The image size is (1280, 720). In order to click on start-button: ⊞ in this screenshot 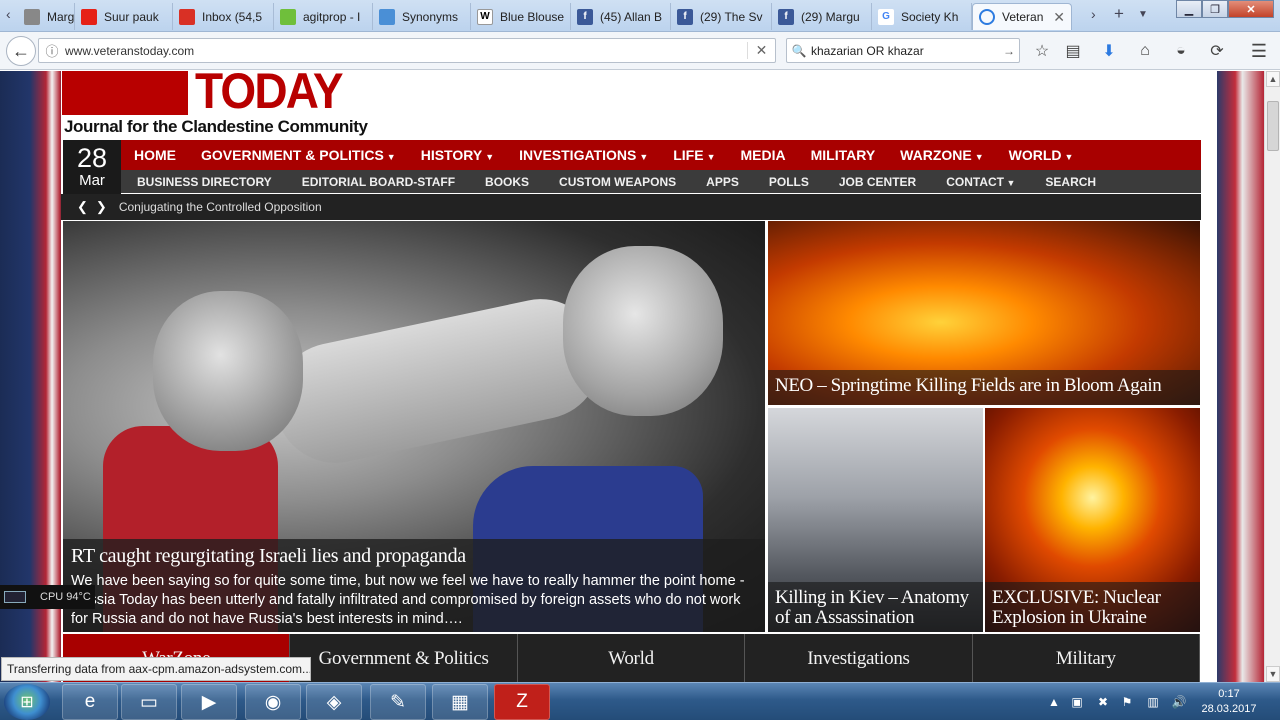, I will do `click(27, 702)`.